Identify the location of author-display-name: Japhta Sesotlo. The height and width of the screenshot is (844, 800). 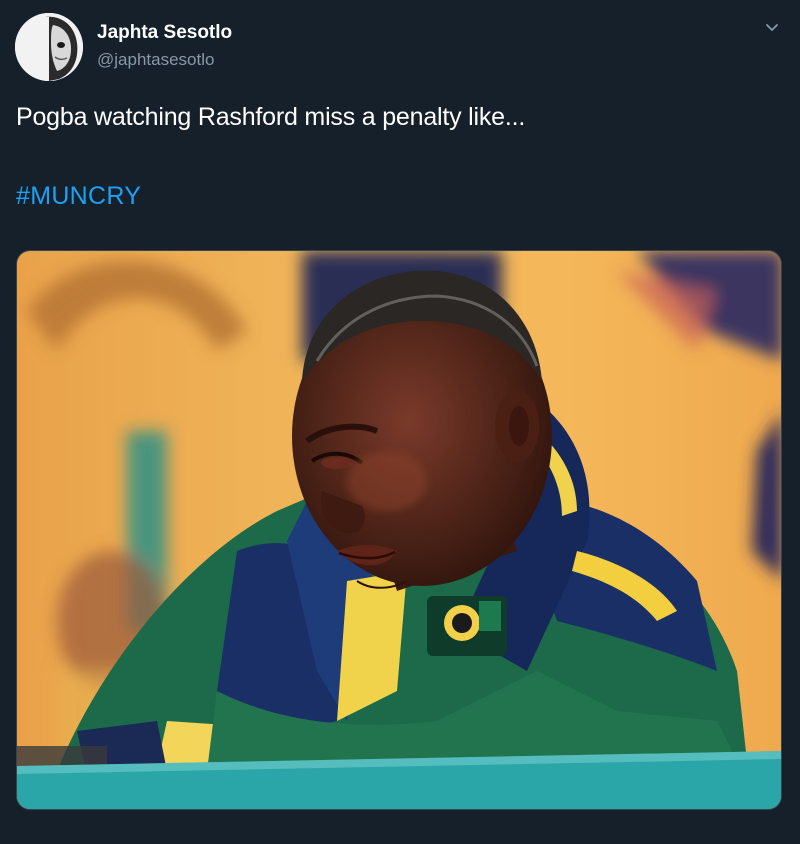
(164, 33).